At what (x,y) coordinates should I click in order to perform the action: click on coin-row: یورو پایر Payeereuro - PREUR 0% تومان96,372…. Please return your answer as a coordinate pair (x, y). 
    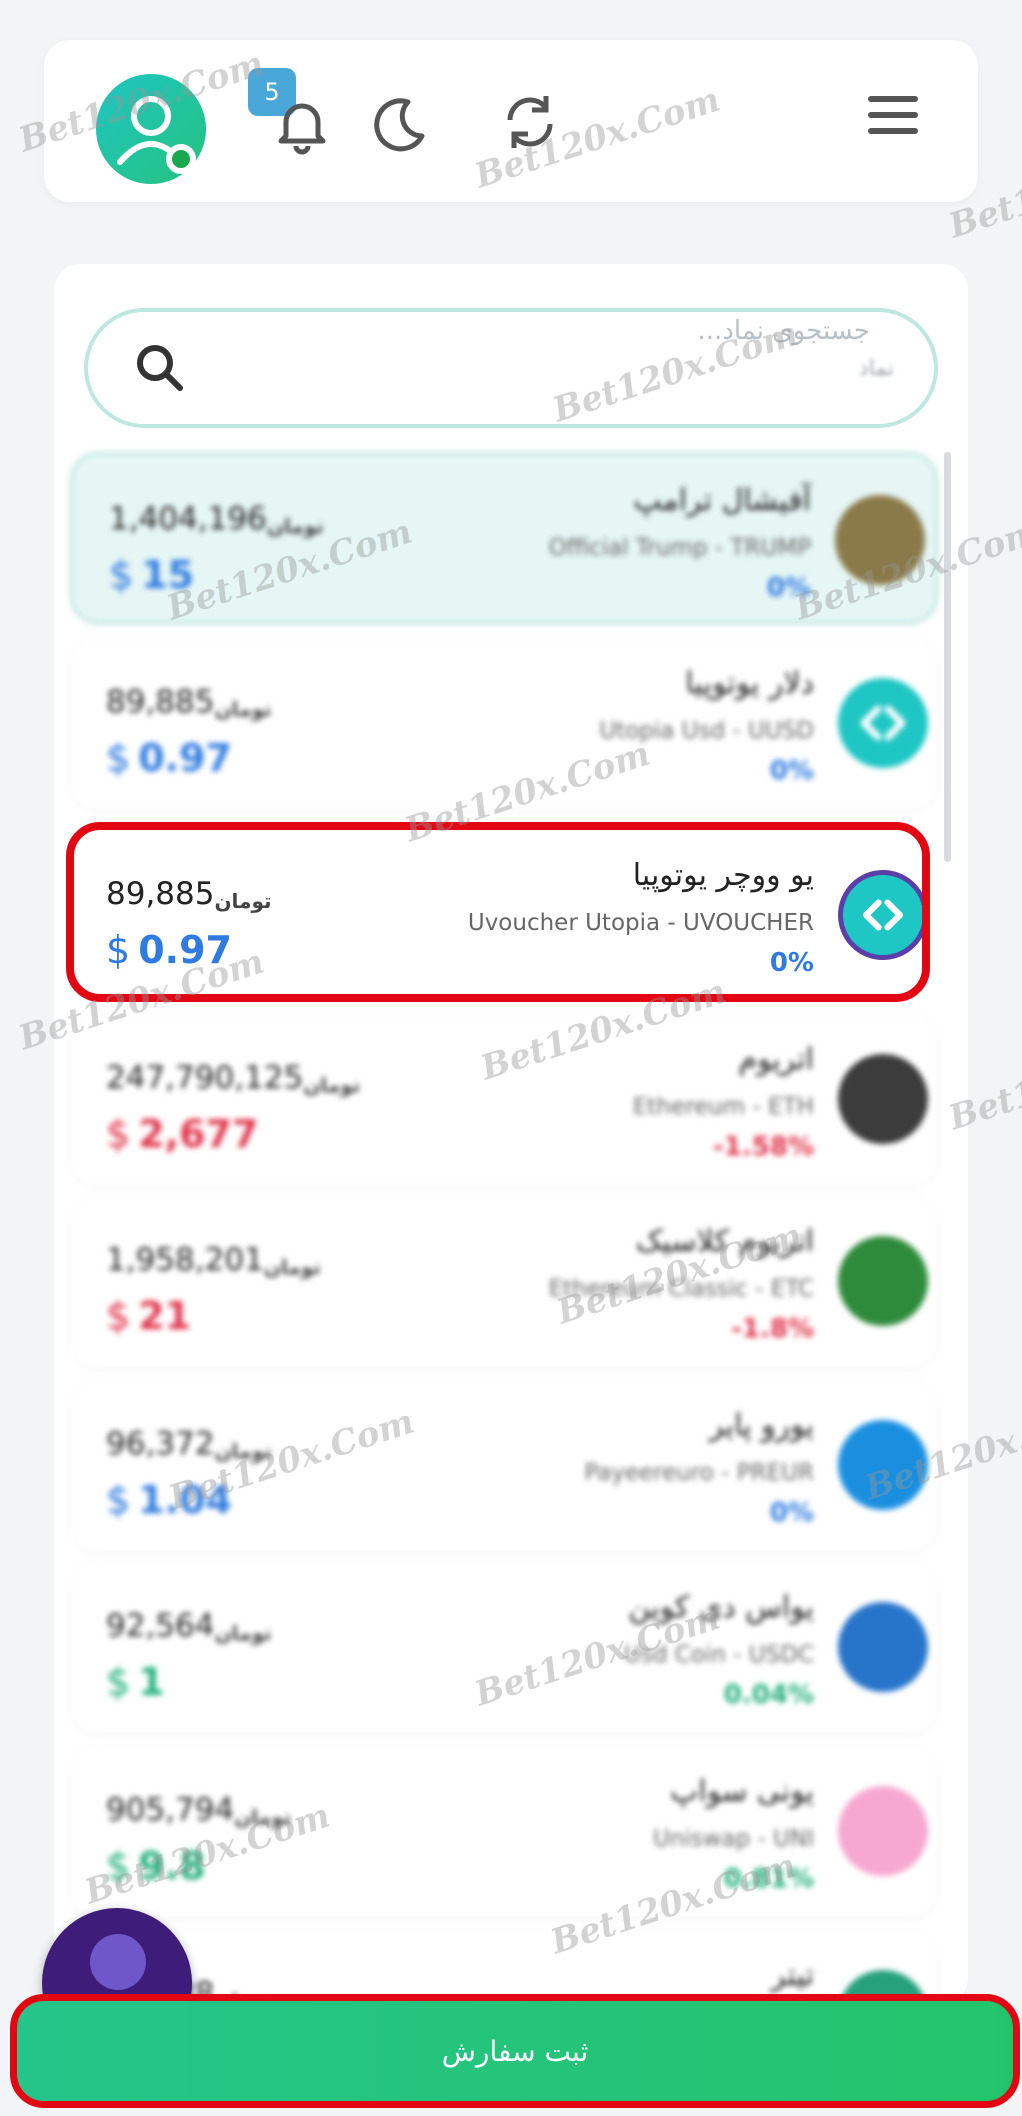
    Looking at the image, I should click on (504, 1466).